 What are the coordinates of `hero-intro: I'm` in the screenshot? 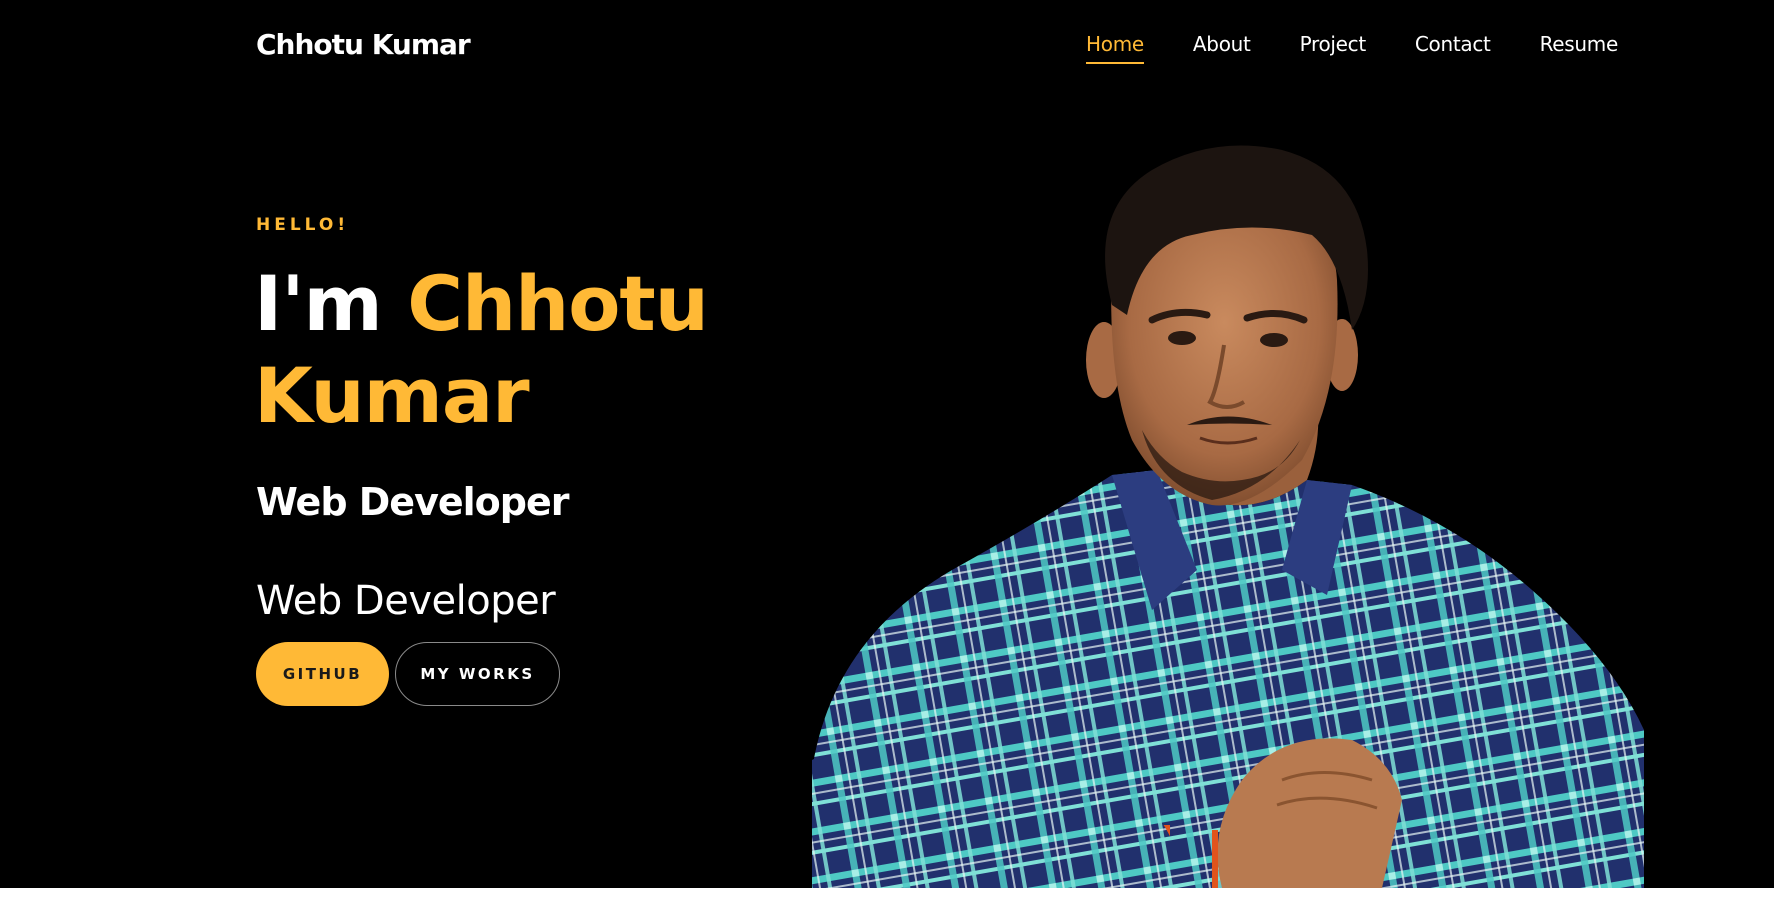 It's located at (318, 303).